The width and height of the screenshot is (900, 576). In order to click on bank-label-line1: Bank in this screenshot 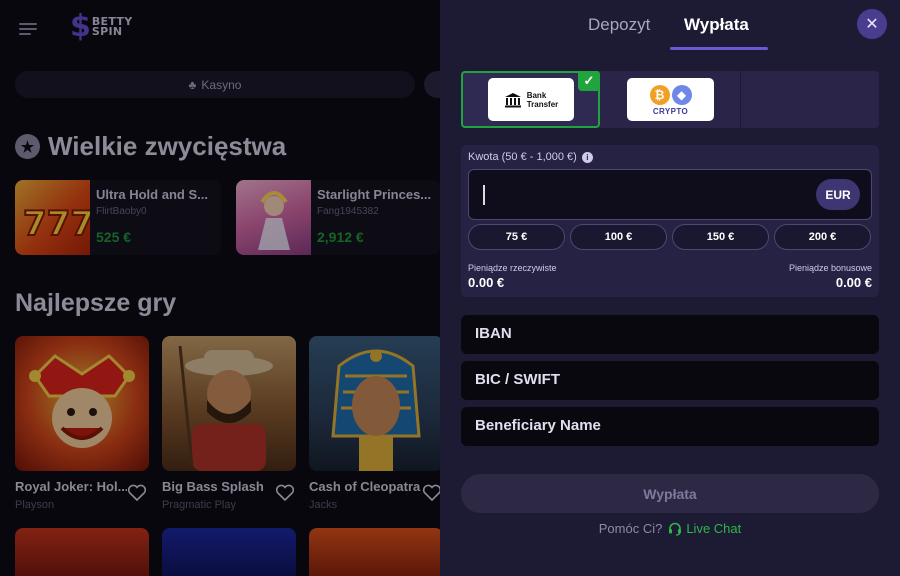, I will do `click(536, 95)`.